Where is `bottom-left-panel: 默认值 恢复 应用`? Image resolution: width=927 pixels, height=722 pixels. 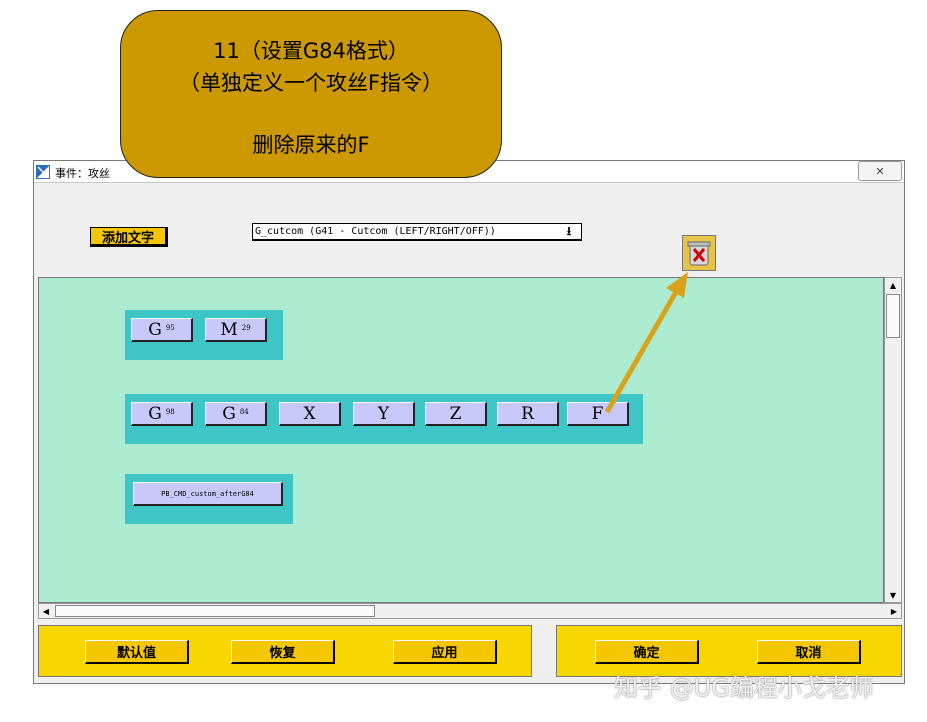 bottom-left-panel: 默认值 恢复 应用 is located at coordinates (285, 651).